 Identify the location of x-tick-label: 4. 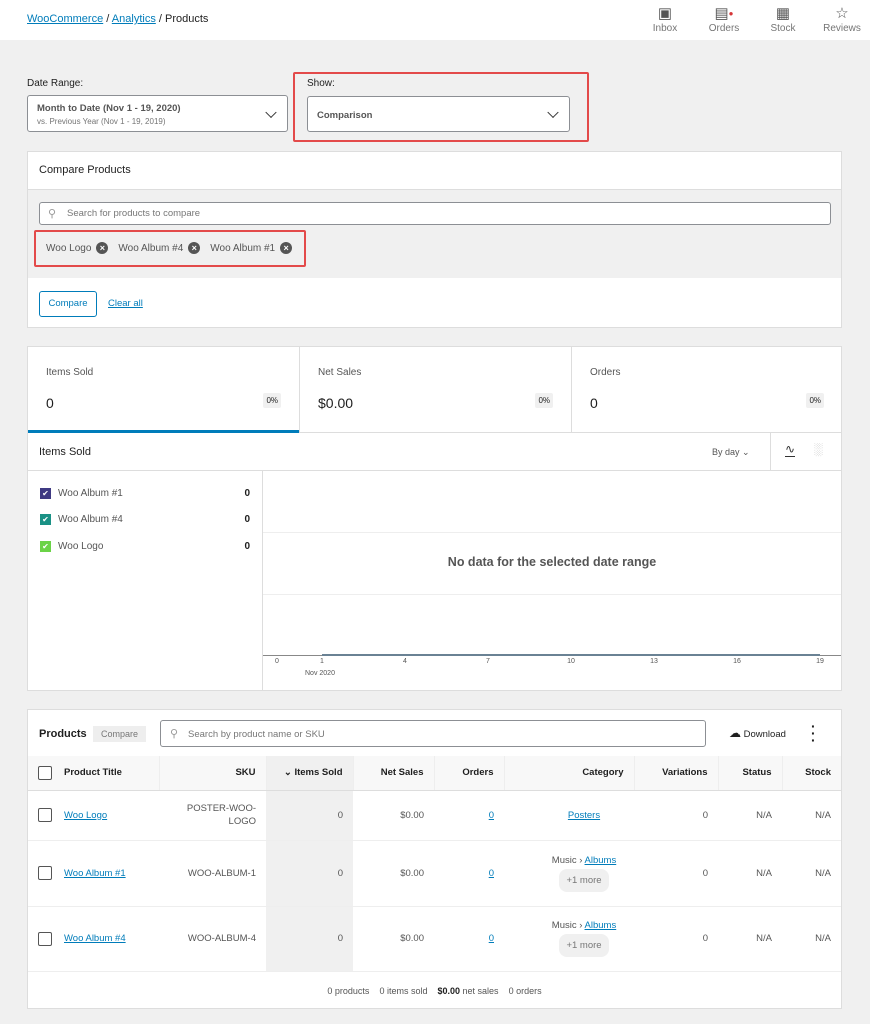
(405, 661).